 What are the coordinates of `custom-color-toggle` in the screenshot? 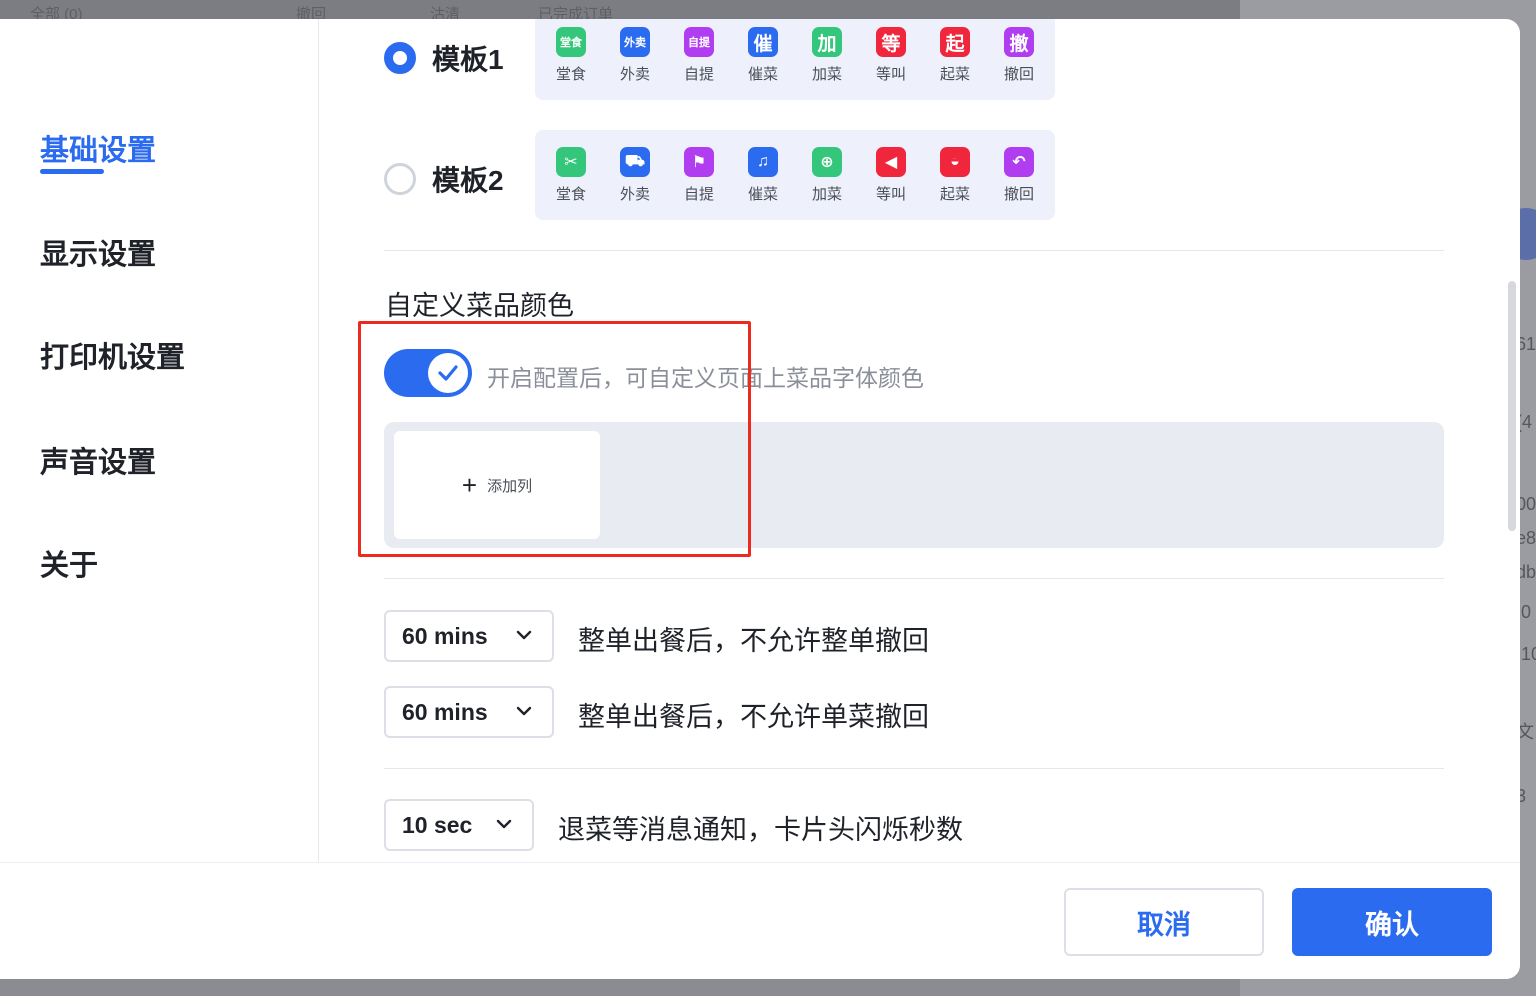 It's located at (428, 373).